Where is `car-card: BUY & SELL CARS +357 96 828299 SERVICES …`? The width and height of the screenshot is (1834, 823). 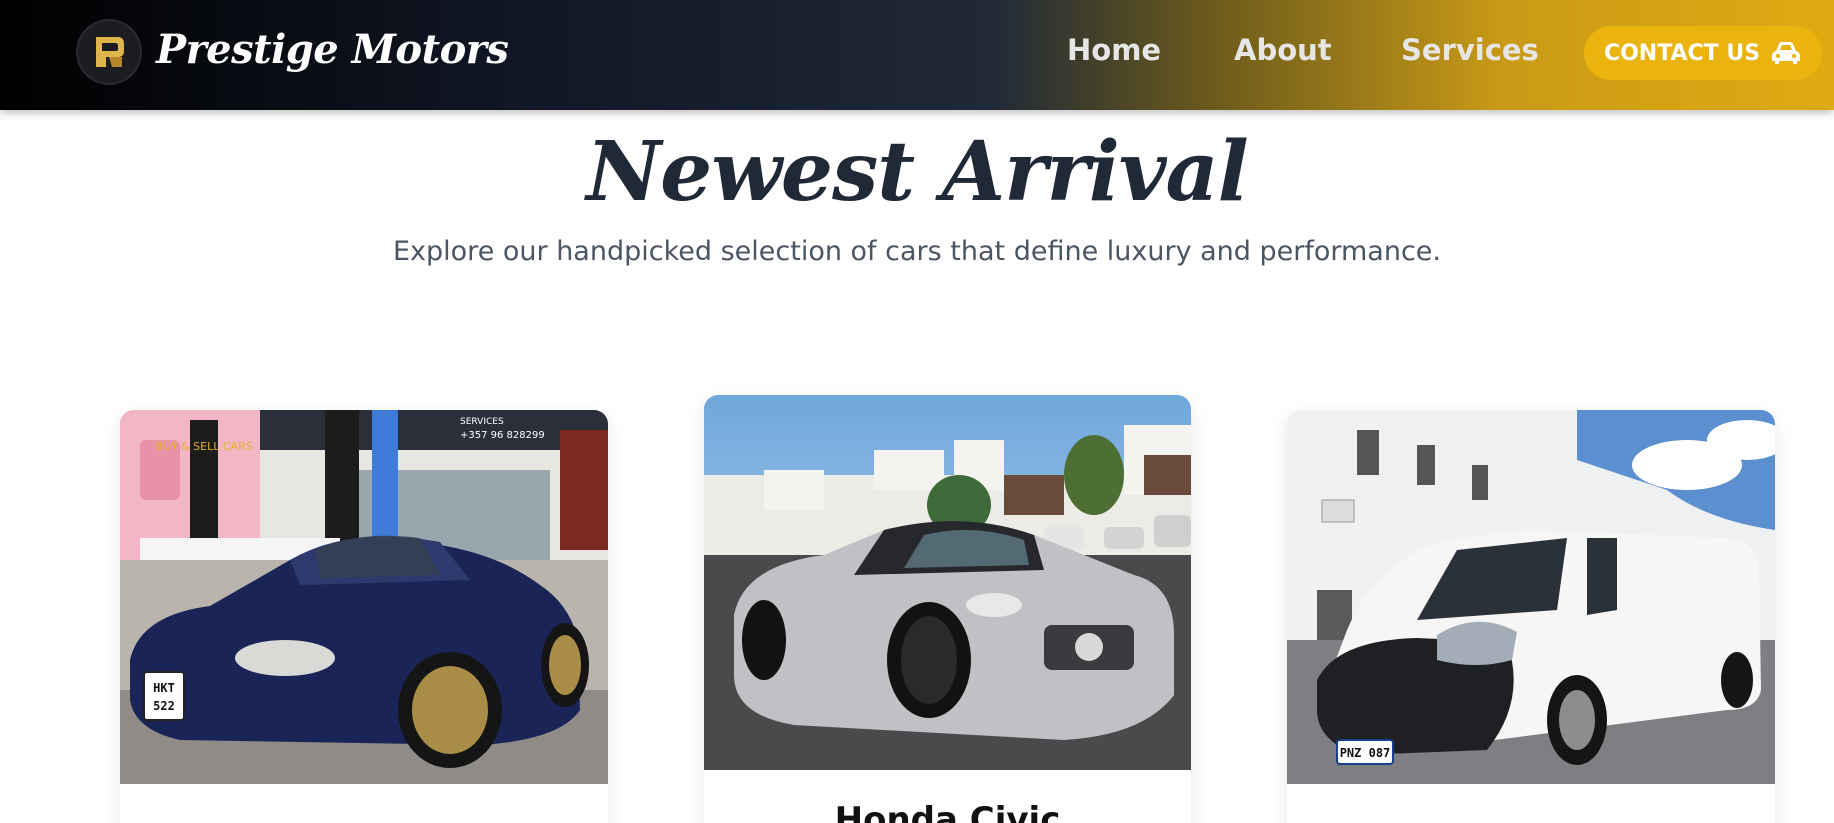 car-card: BUY & SELL CARS +357 96 828299 SERVICES … is located at coordinates (364, 616).